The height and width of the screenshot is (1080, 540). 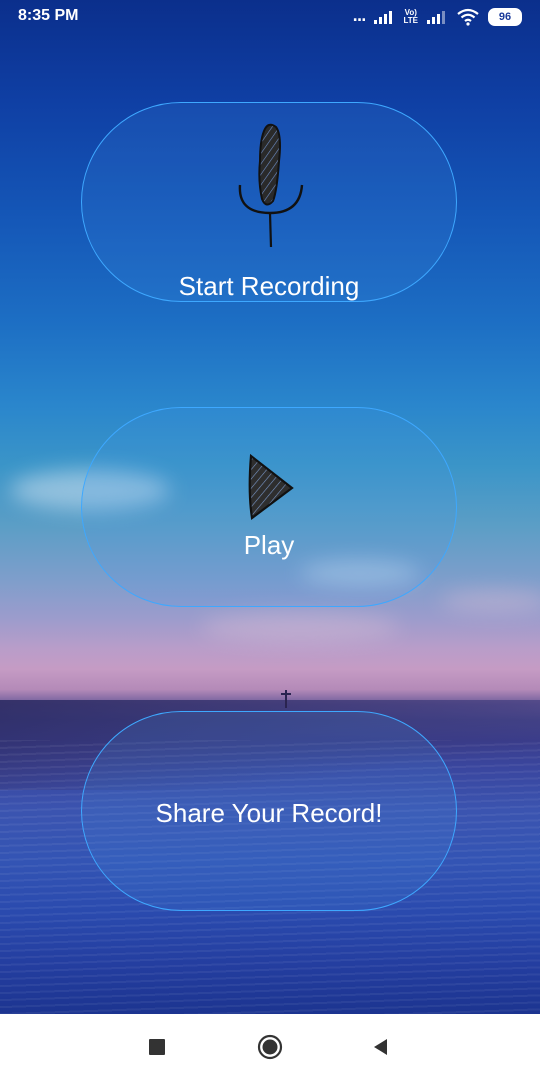 I want to click on share-record-button: Share Your Record!, so click(x=269, y=811).